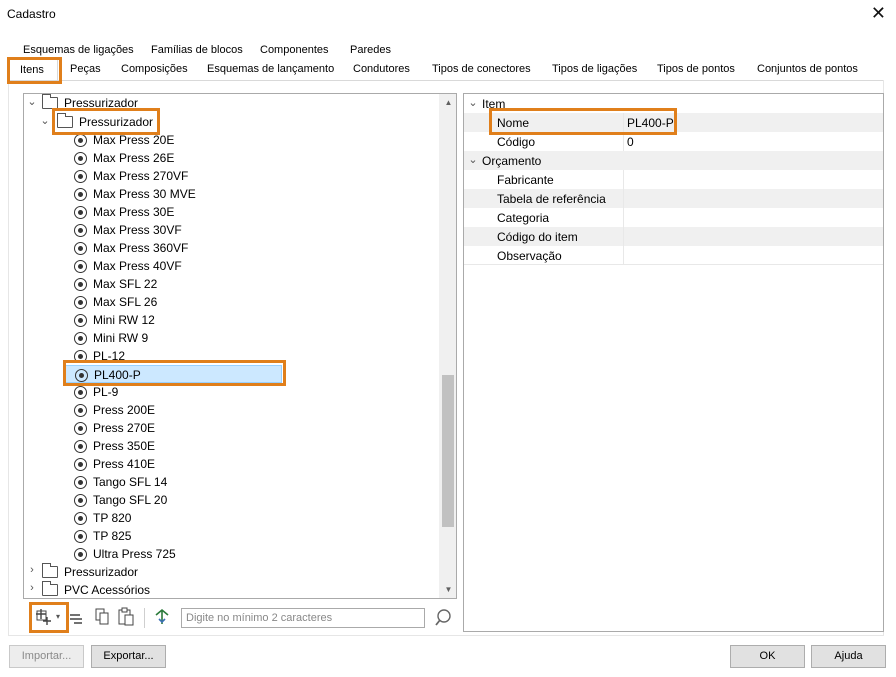 Image resolution: width=896 pixels, height=677 pixels. Describe the element at coordinates (270, 69) in the screenshot. I see `tab-esquemas-de-lancamento: Esquemas de lançamento` at that location.